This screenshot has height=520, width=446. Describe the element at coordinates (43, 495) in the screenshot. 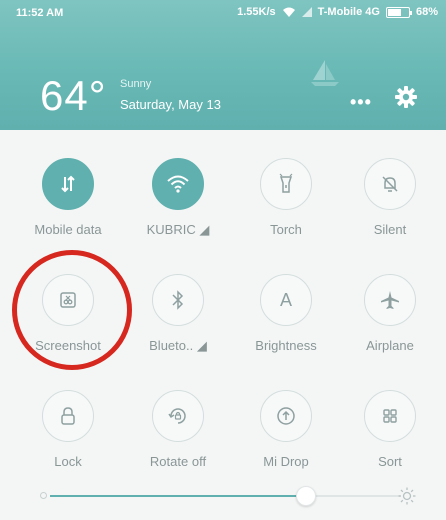

I see `brightness-low-icon` at that location.